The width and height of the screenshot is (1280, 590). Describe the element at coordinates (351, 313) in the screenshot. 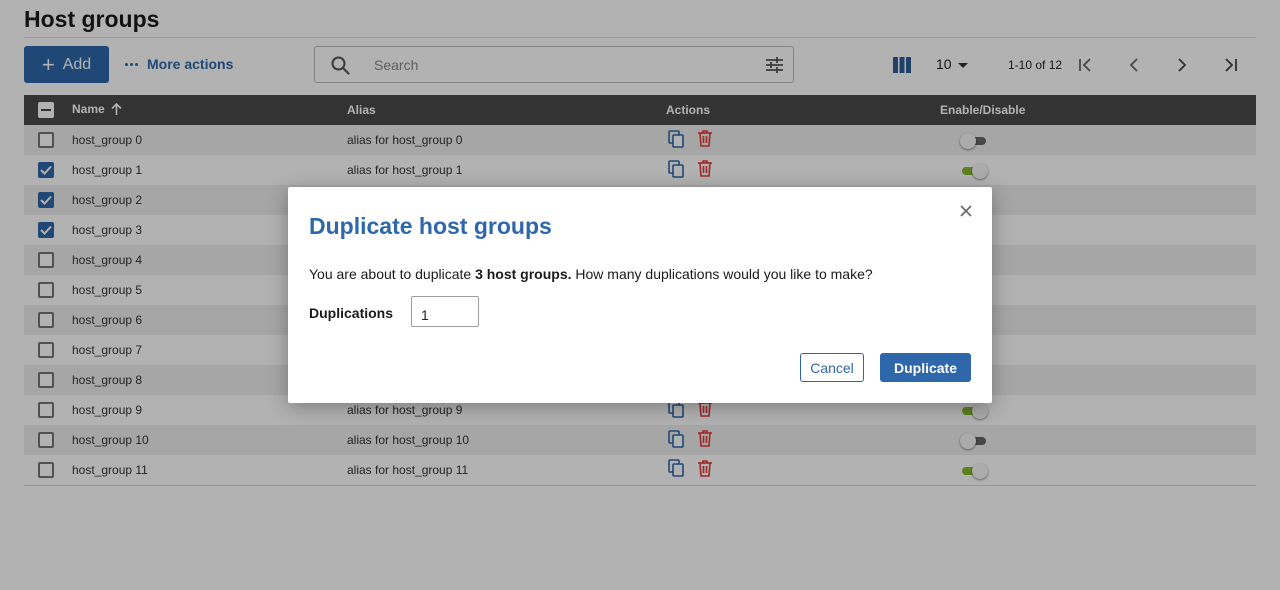

I see `duplications-label: Duplications` at that location.